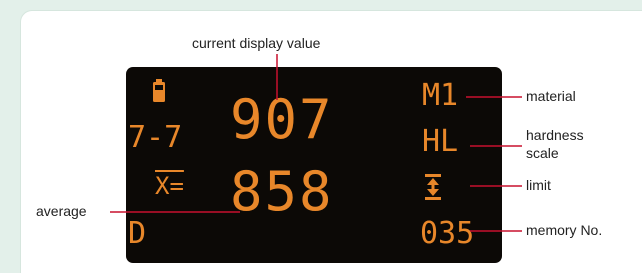  Describe the element at coordinates (542, 152) in the screenshot. I see `label-hardness-scale-line2: scale` at that location.